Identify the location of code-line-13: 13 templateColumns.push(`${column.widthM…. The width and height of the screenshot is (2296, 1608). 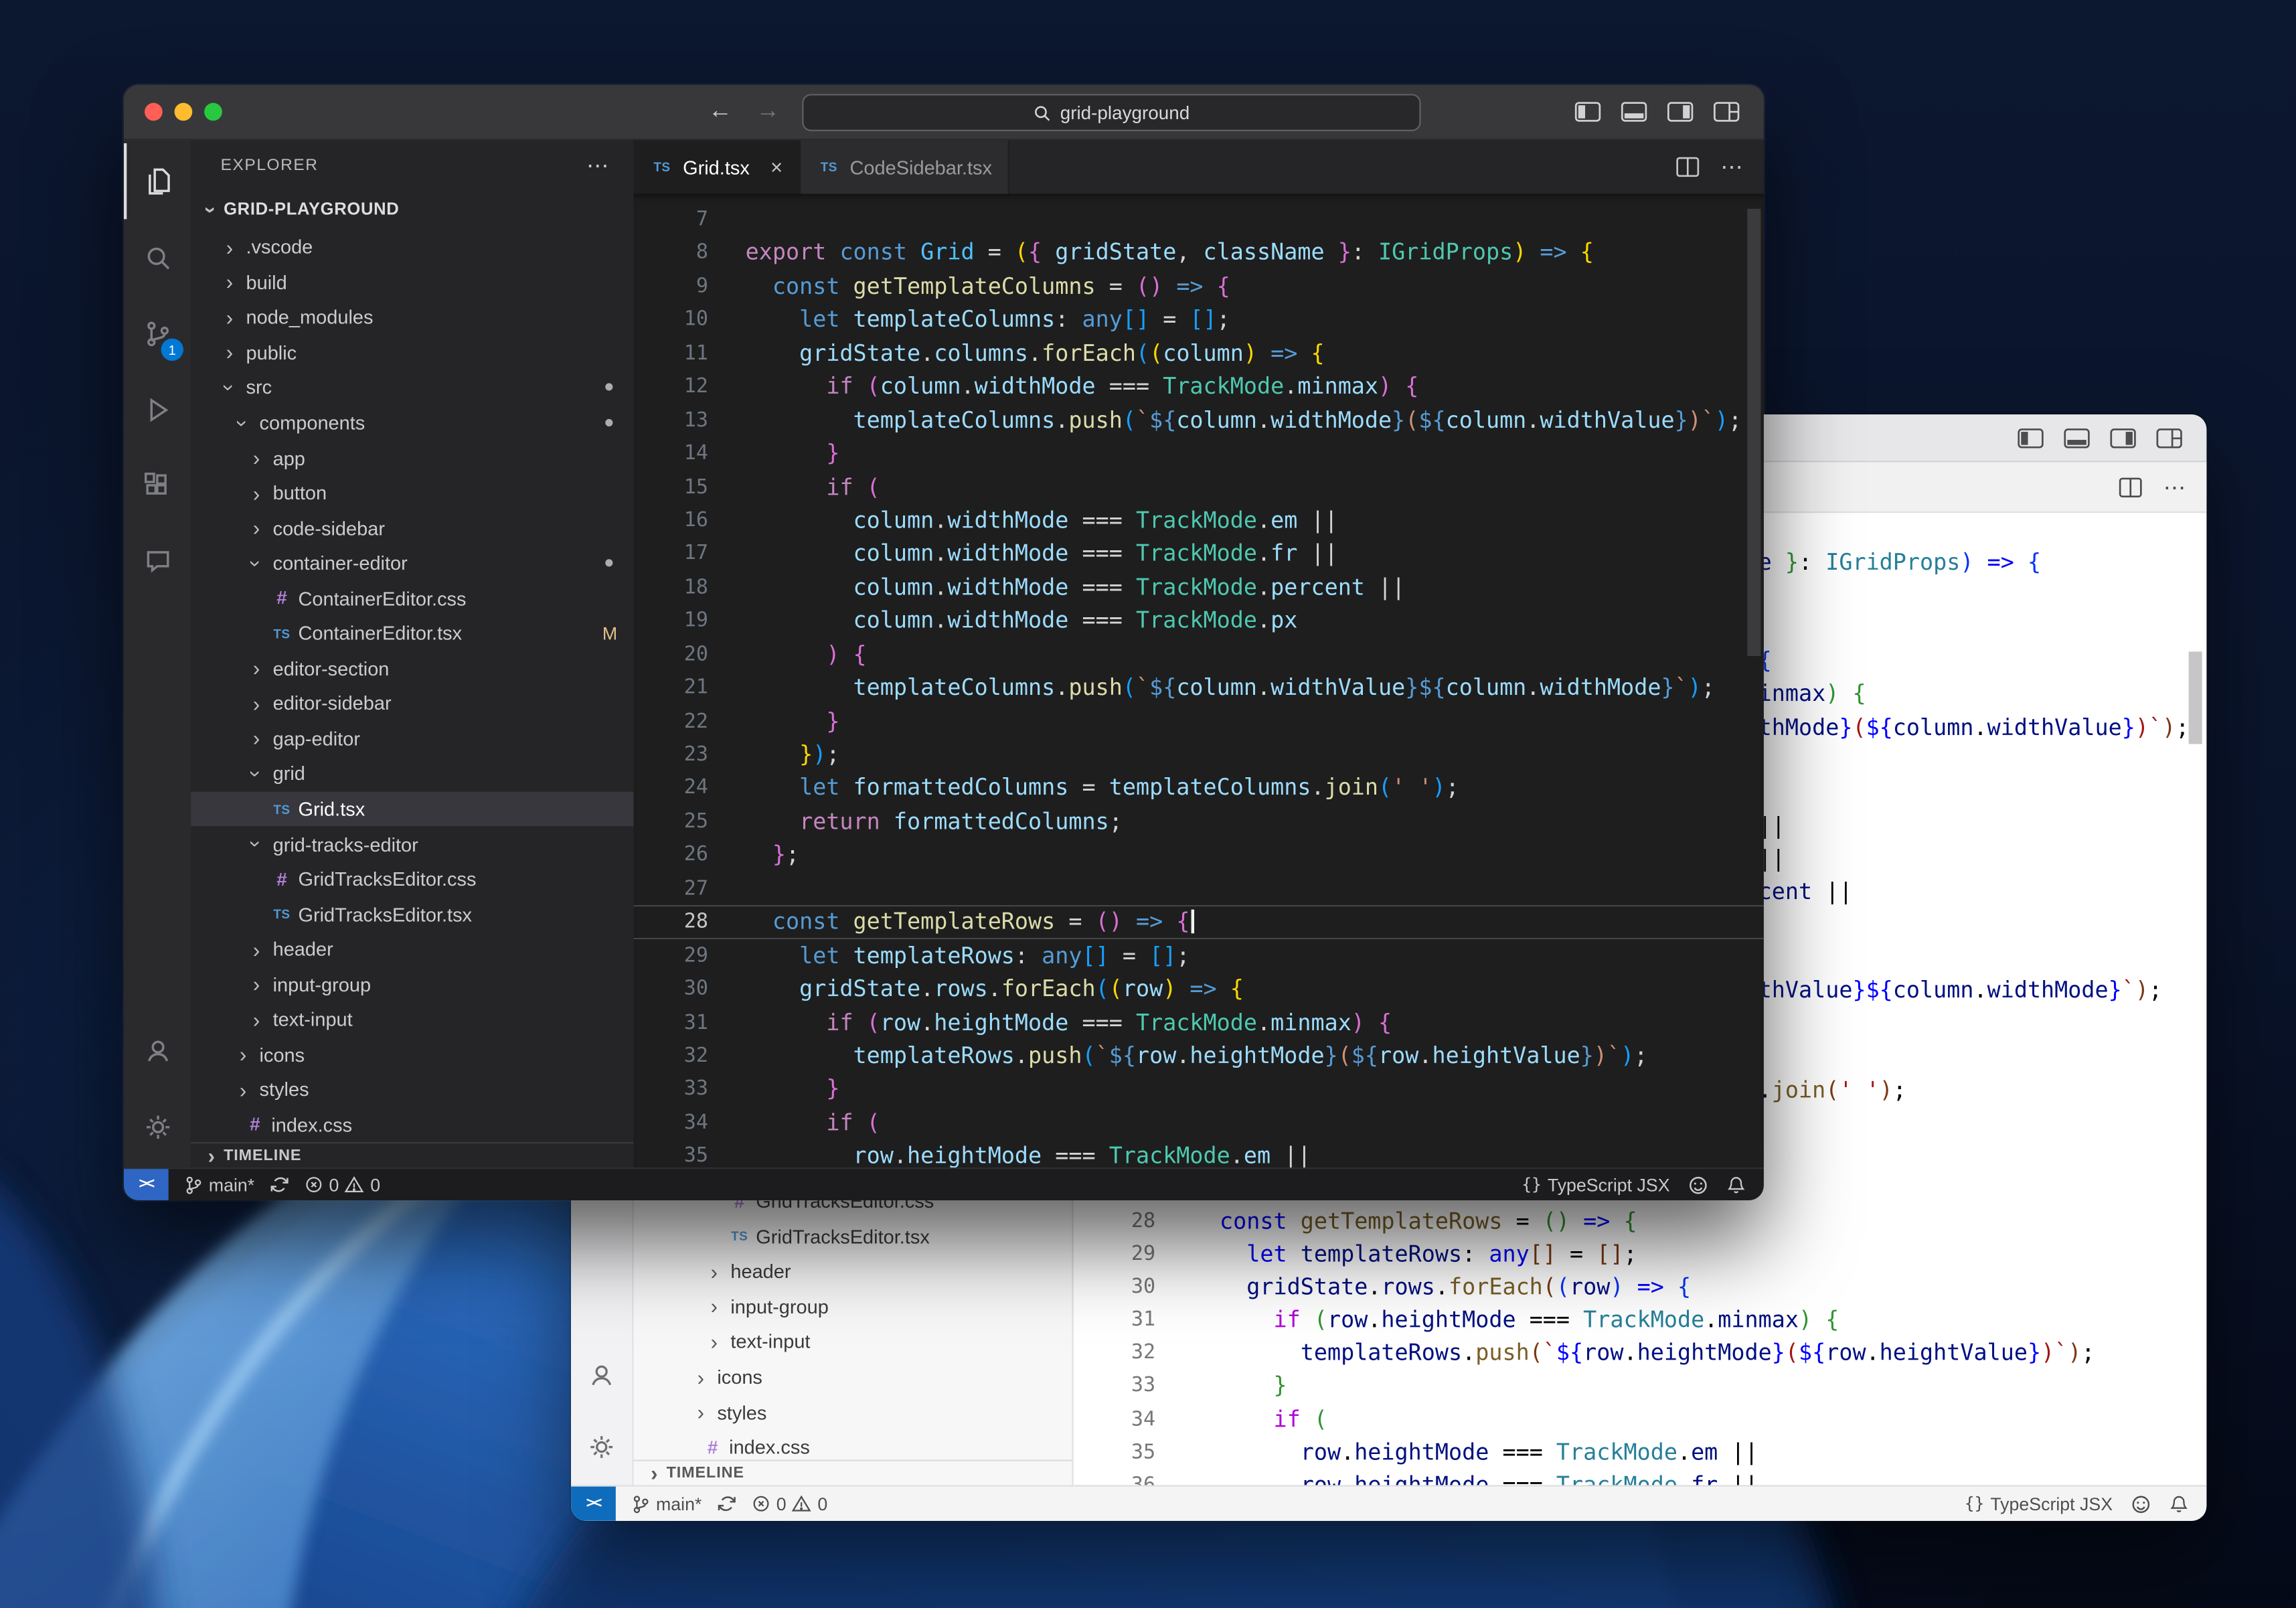
(1199, 420).